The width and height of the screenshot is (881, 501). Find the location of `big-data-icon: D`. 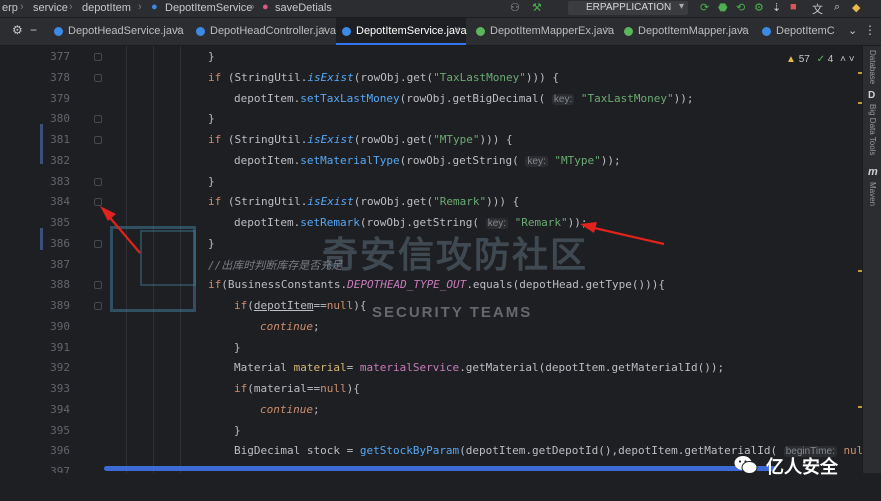

big-data-icon: D is located at coordinates (872, 95).